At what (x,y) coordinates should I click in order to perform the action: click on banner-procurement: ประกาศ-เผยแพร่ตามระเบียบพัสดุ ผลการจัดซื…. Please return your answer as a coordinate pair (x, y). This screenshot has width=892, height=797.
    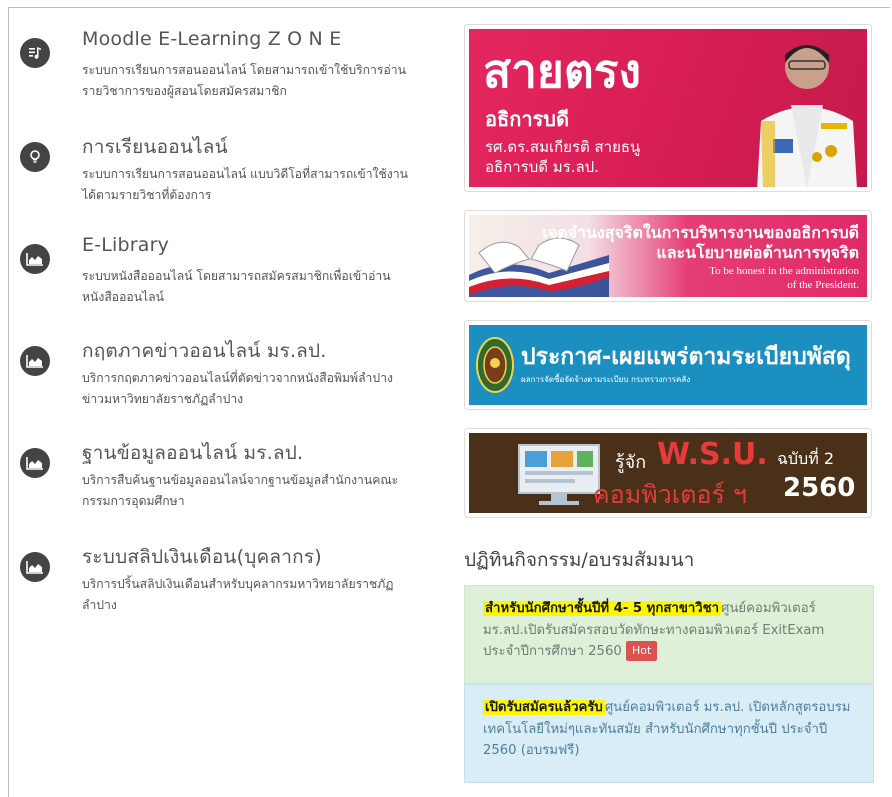
    Looking at the image, I should click on (668, 365).